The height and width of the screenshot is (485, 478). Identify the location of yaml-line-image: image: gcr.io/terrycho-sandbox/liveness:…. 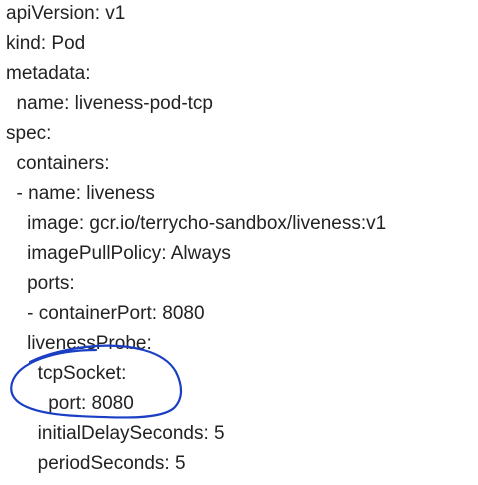
(196, 223).